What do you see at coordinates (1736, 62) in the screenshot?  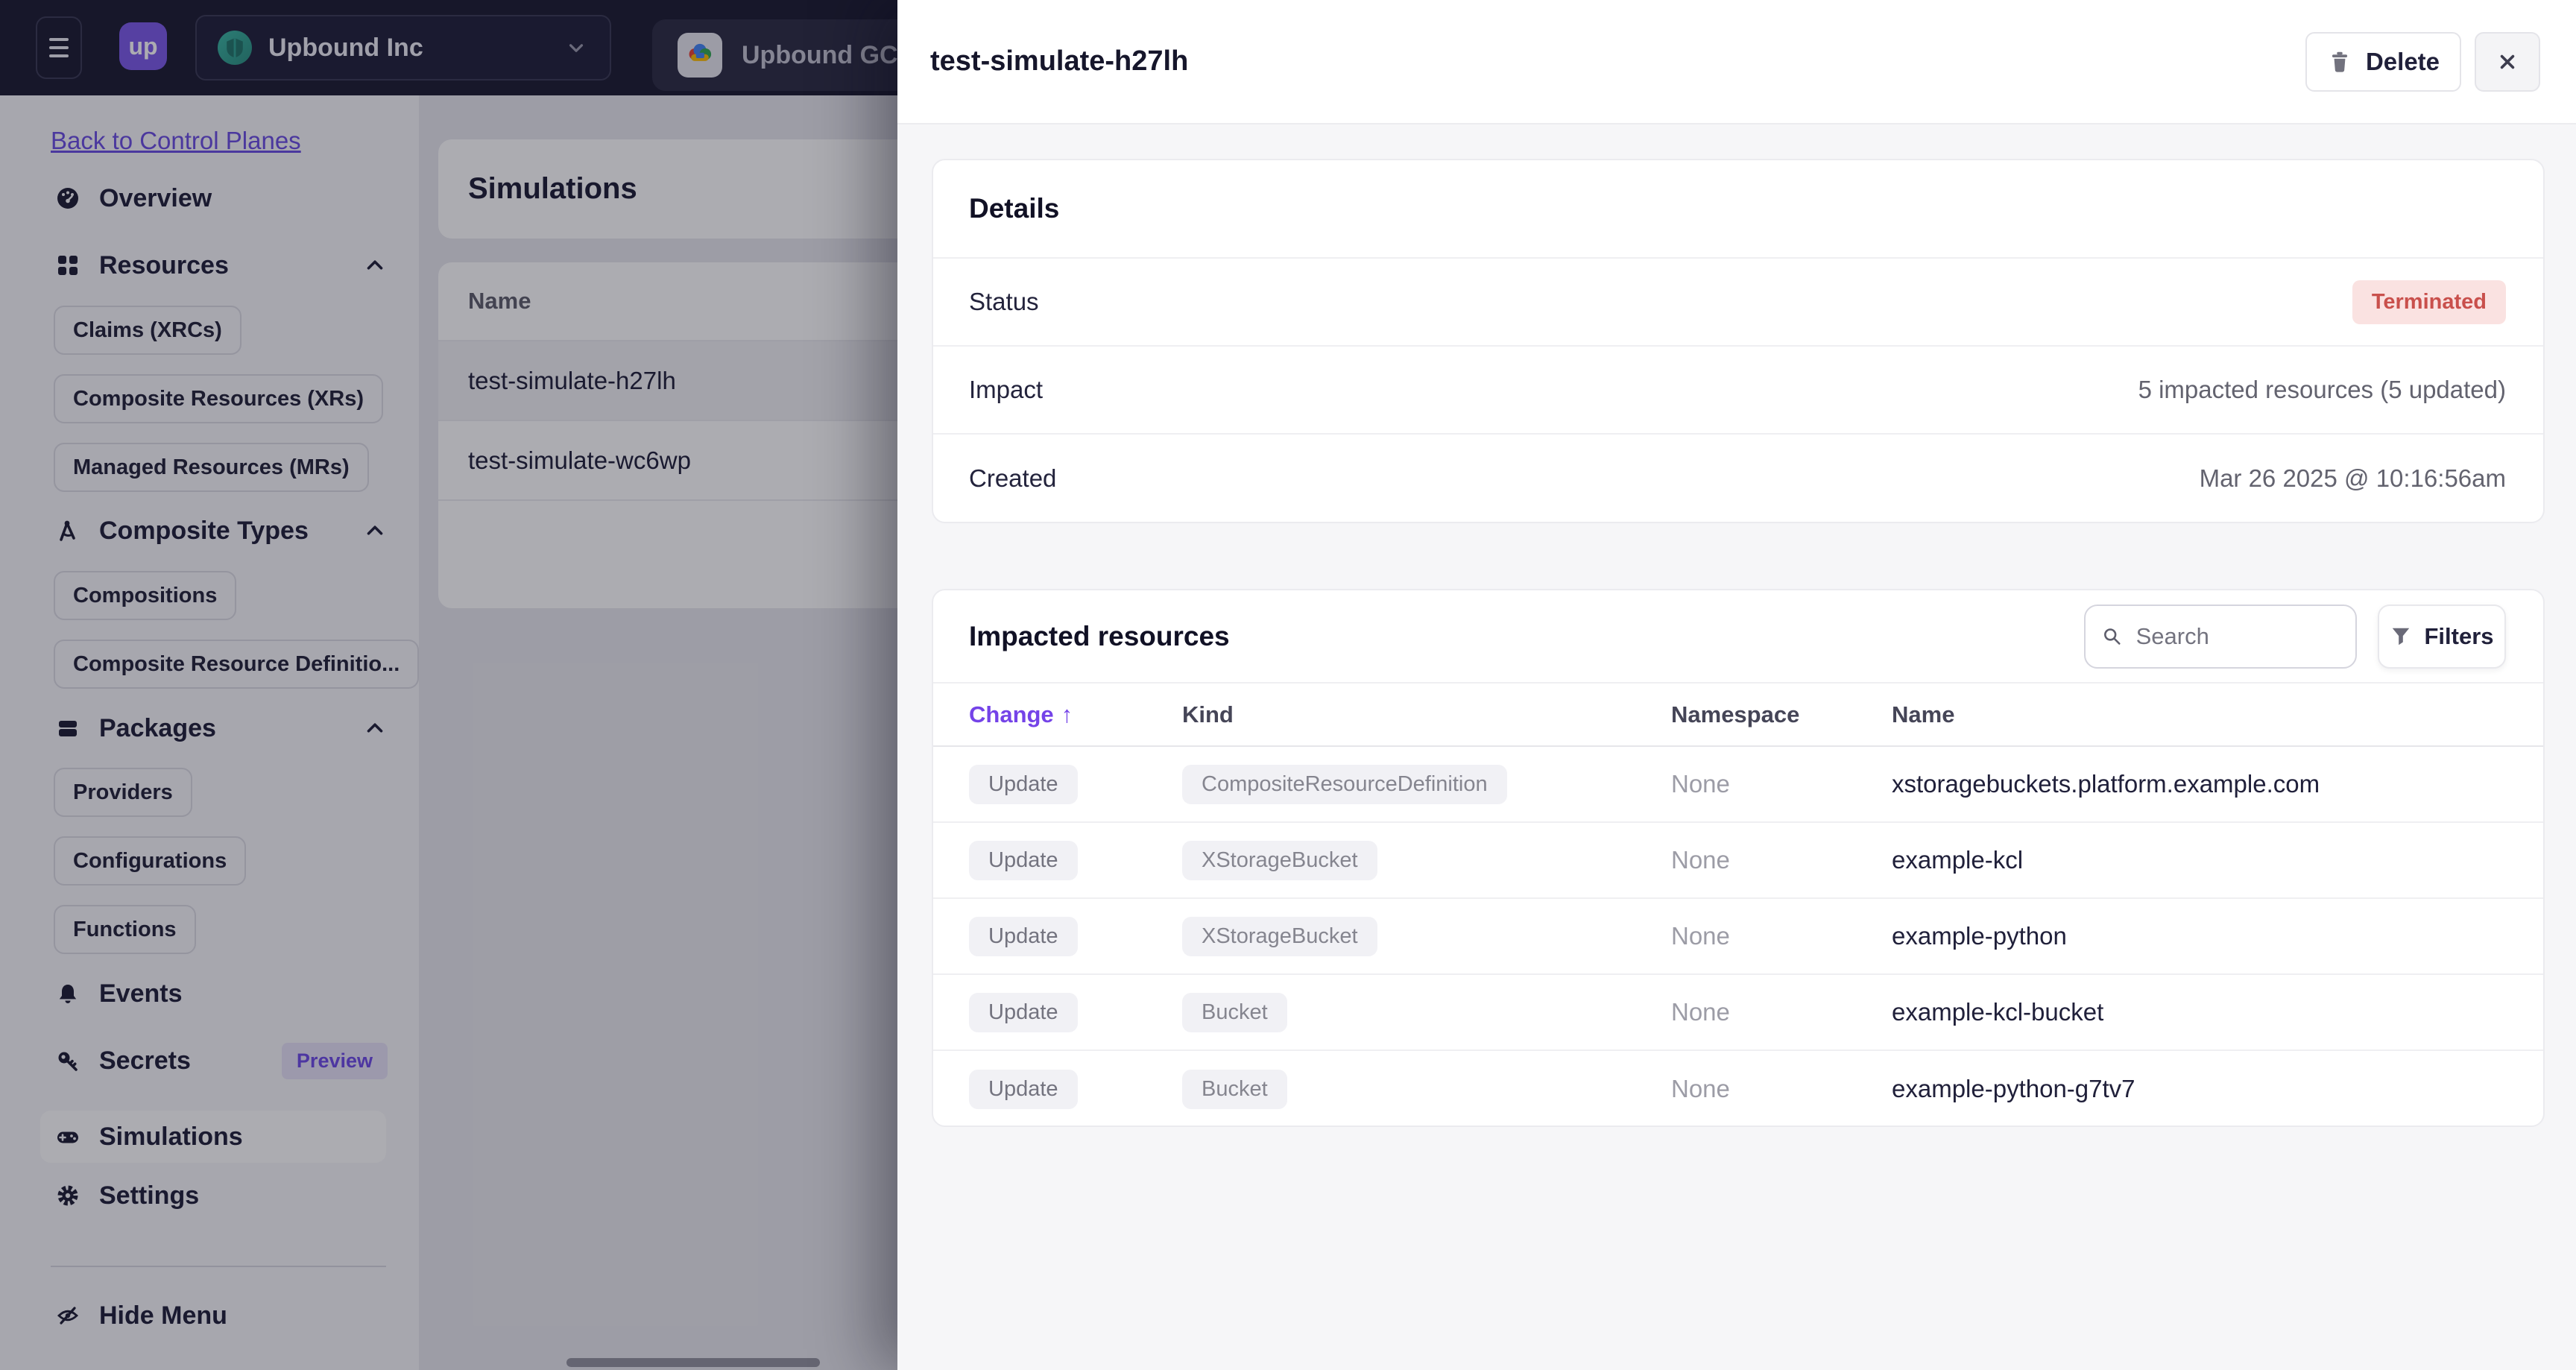 I see `drawer-header: test-simulate-h27lh Delete` at bounding box center [1736, 62].